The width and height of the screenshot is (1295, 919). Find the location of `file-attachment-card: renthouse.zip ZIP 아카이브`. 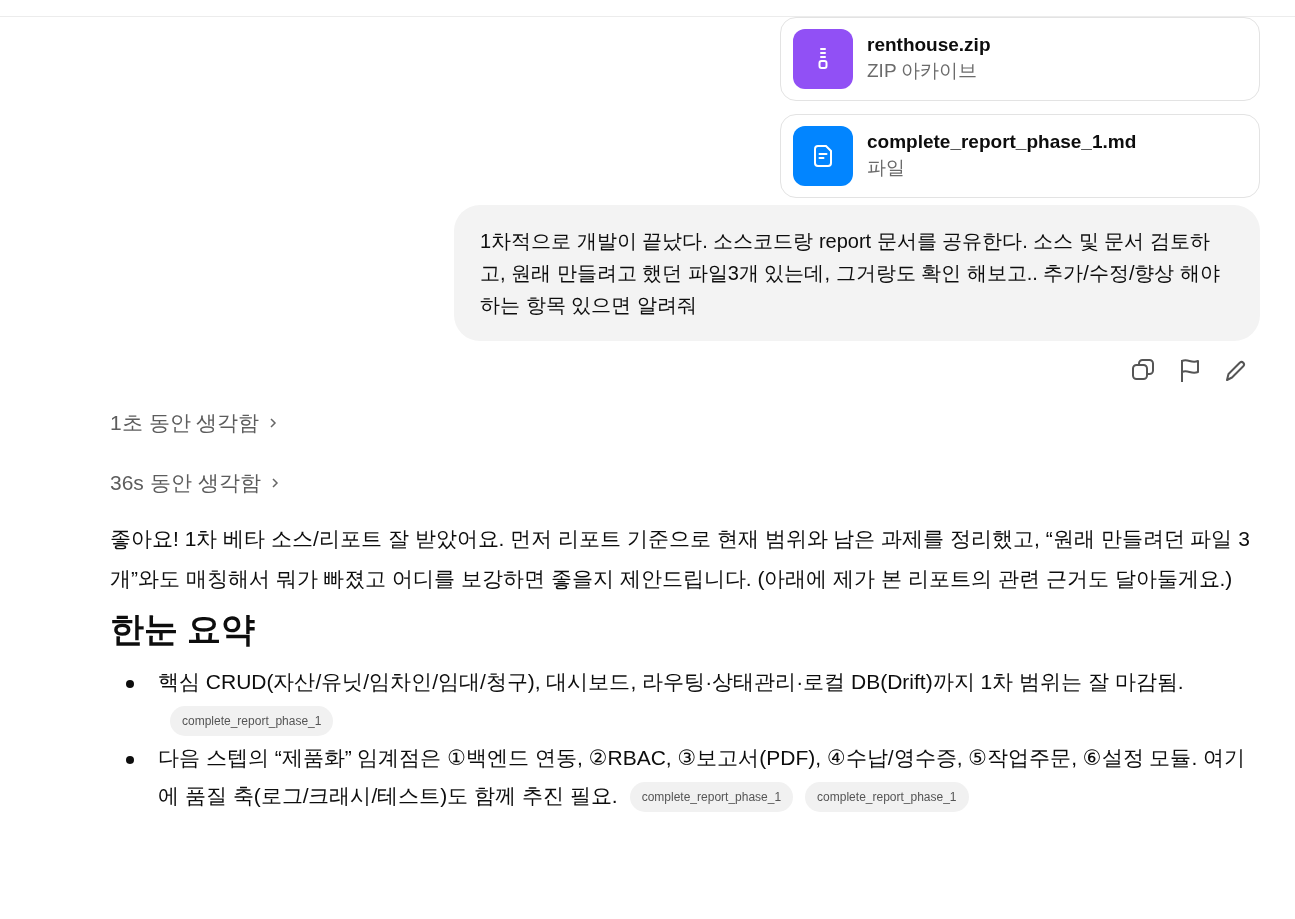

file-attachment-card: renthouse.zip ZIP 아카이브 is located at coordinates (1020, 59).